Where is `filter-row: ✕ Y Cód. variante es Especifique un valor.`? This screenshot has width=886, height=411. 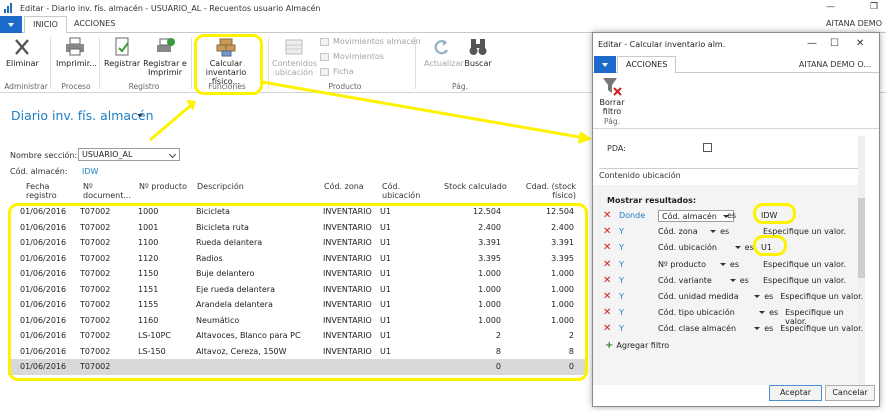 filter-row: ✕ Y Cód. variante es Especifique un valor. is located at coordinates (734, 281).